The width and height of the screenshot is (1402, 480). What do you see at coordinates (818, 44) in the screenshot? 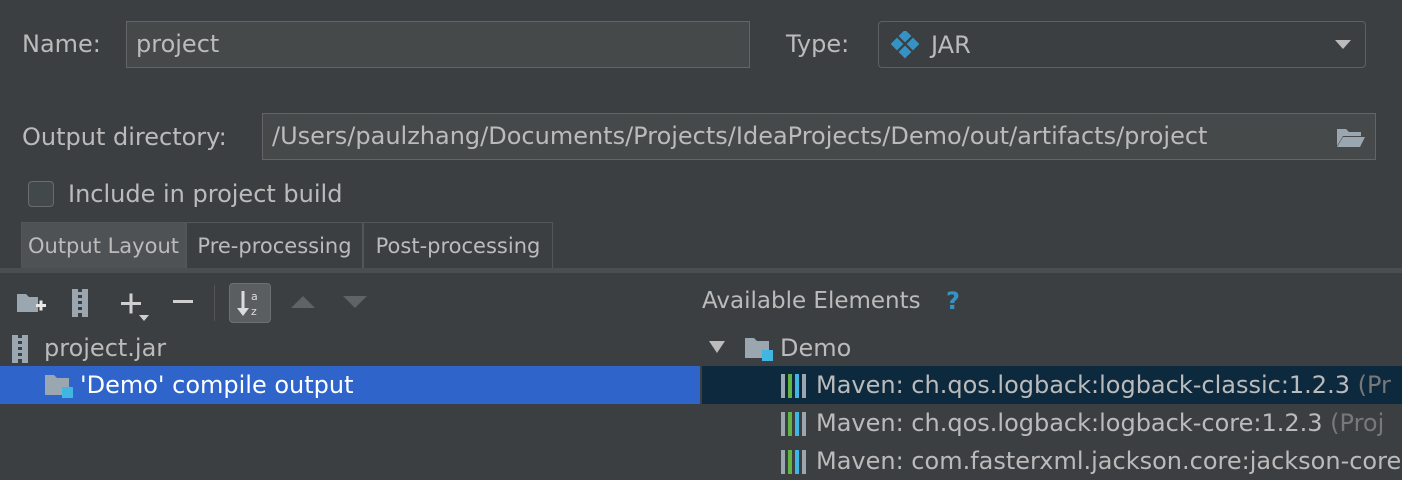
I see `type-label: Type:` at bounding box center [818, 44].